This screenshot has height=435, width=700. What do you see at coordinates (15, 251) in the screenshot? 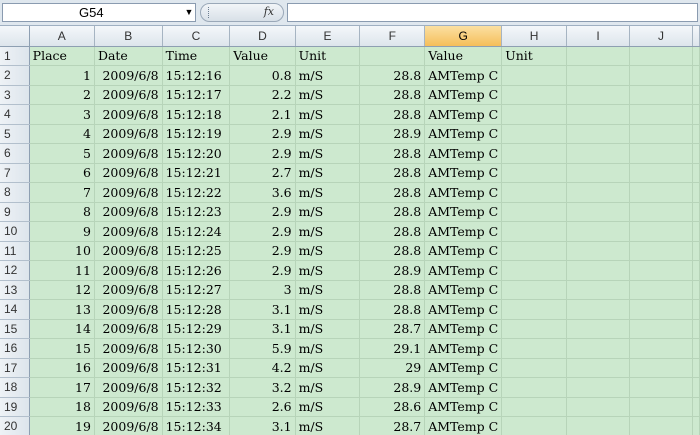
I see `row-header: 11` at bounding box center [15, 251].